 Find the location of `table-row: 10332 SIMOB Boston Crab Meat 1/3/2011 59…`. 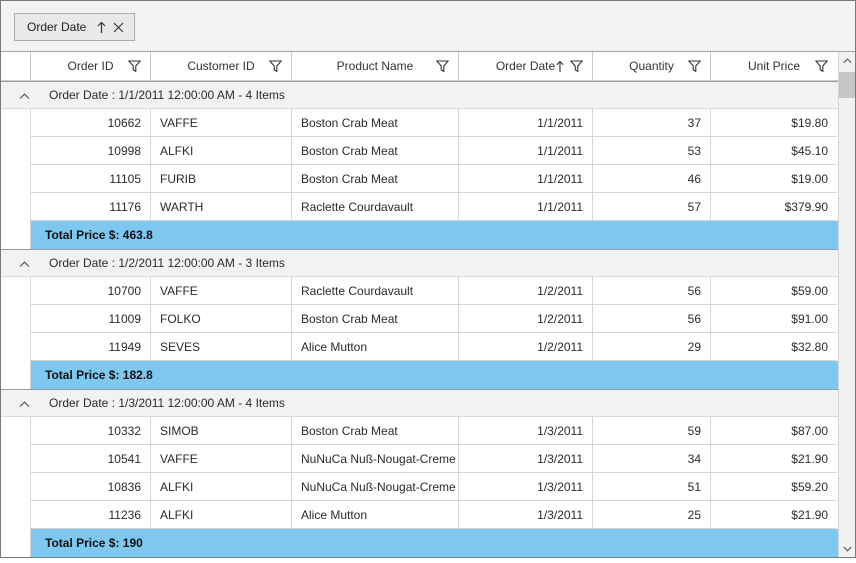

table-row: 10332 SIMOB Boston Crab Meat 1/3/2011 59… is located at coordinates (419, 431).